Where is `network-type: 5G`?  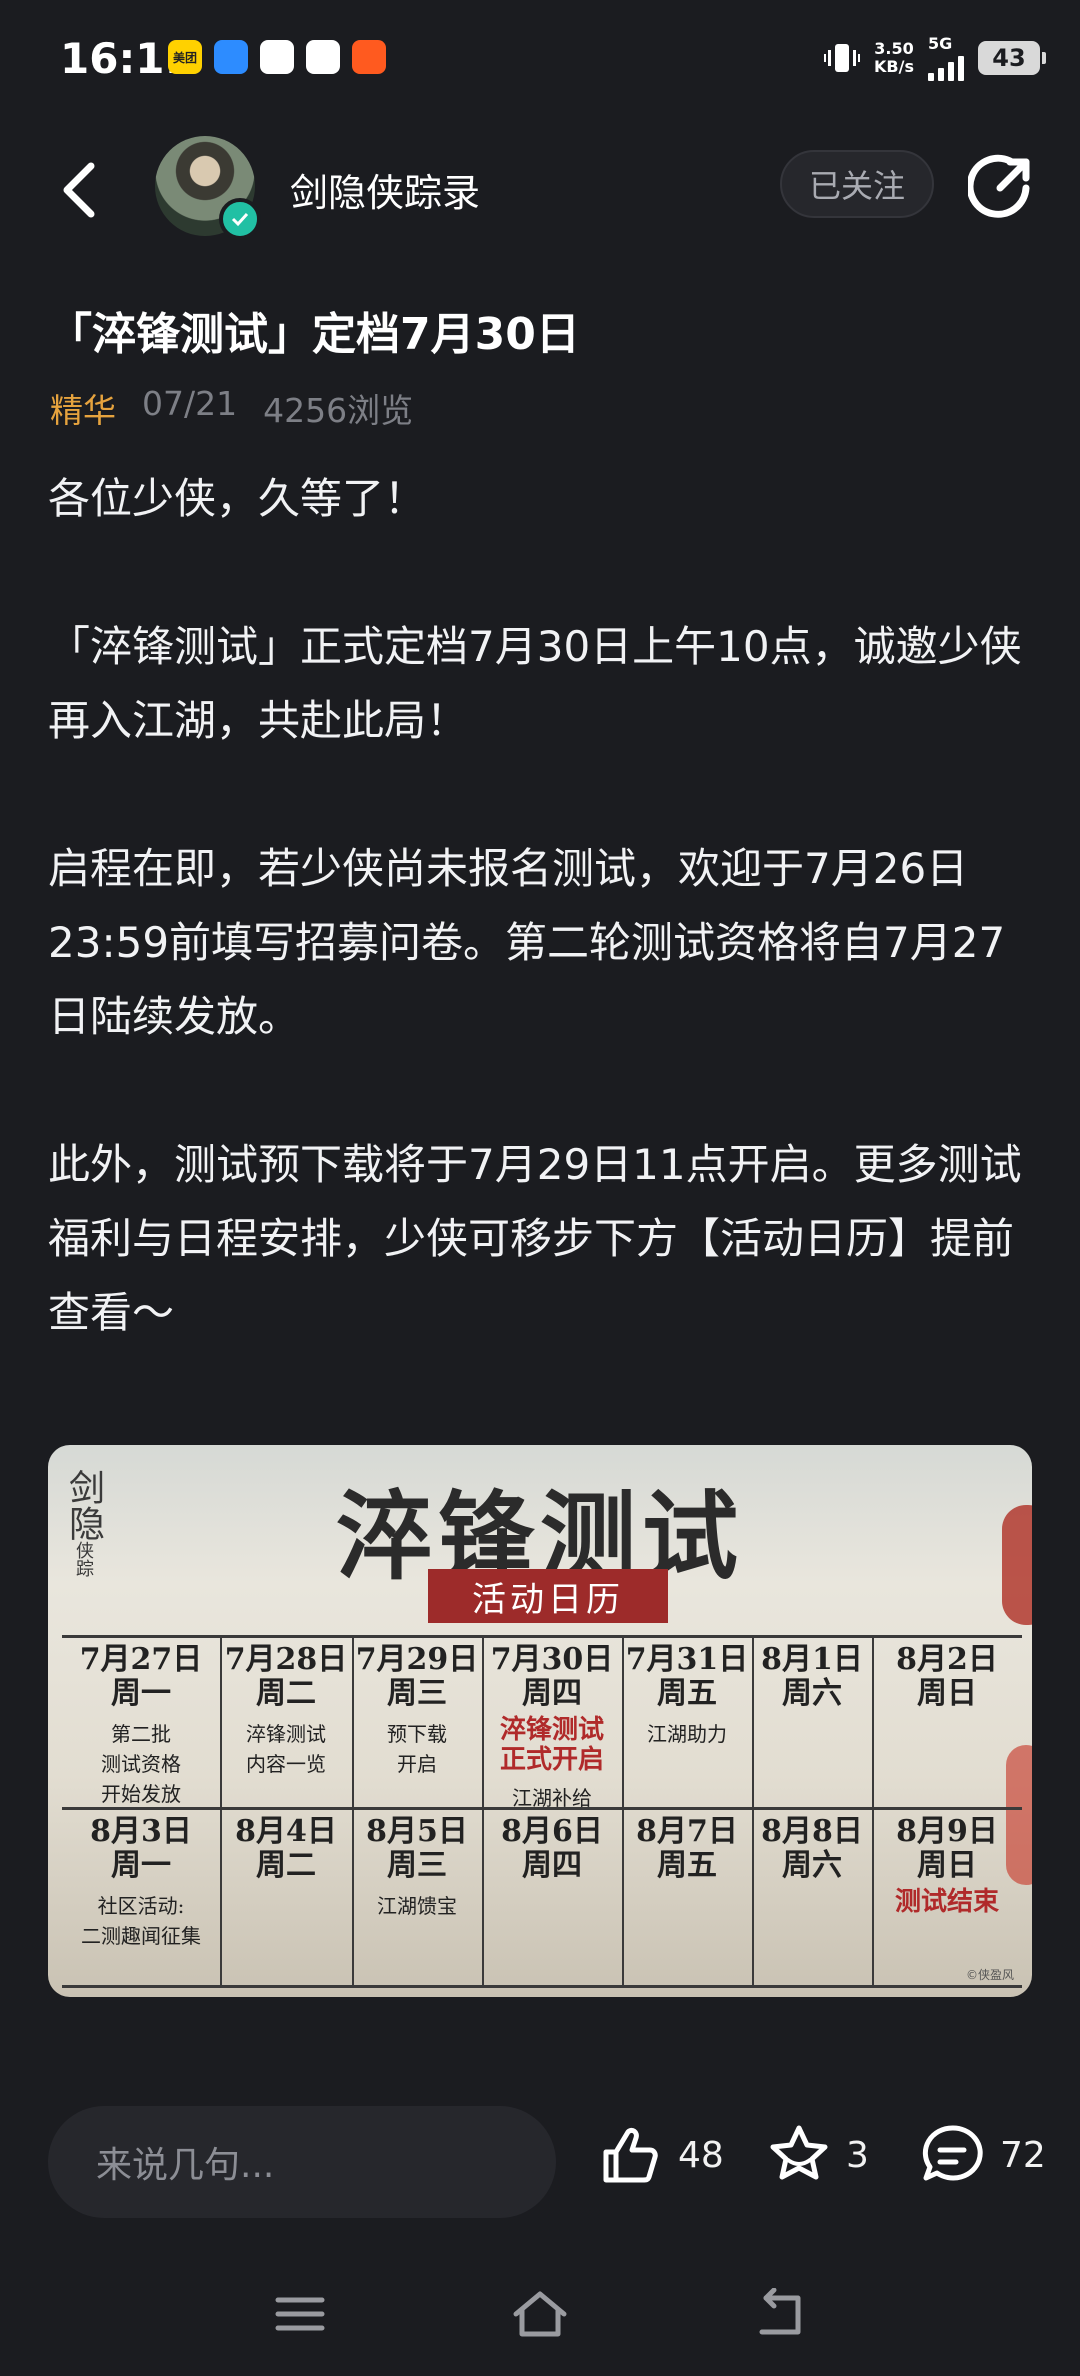 network-type: 5G is located at coordinates (940, 43).